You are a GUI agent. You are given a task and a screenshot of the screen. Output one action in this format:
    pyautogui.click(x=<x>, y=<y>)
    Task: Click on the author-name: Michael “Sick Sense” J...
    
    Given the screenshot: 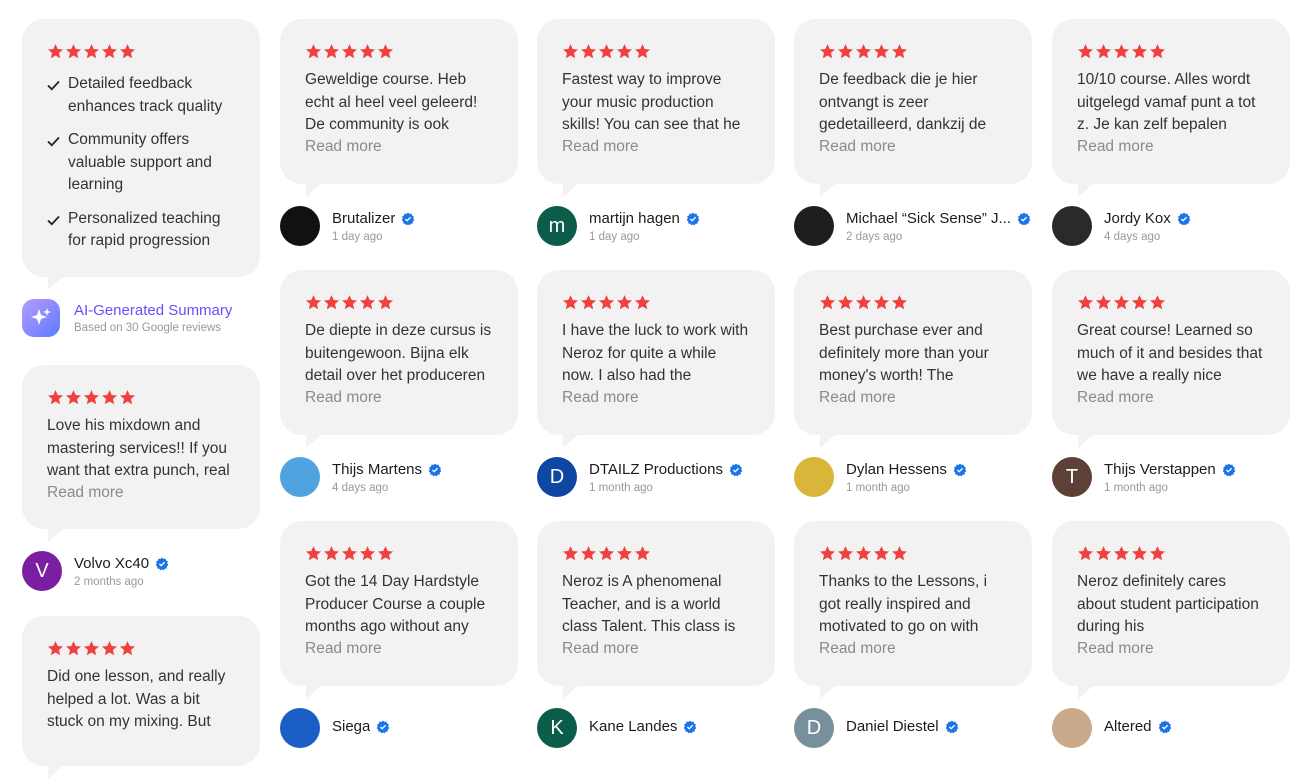 What is the action you would take?
    pyautogui.click(x=928, y=218)
    